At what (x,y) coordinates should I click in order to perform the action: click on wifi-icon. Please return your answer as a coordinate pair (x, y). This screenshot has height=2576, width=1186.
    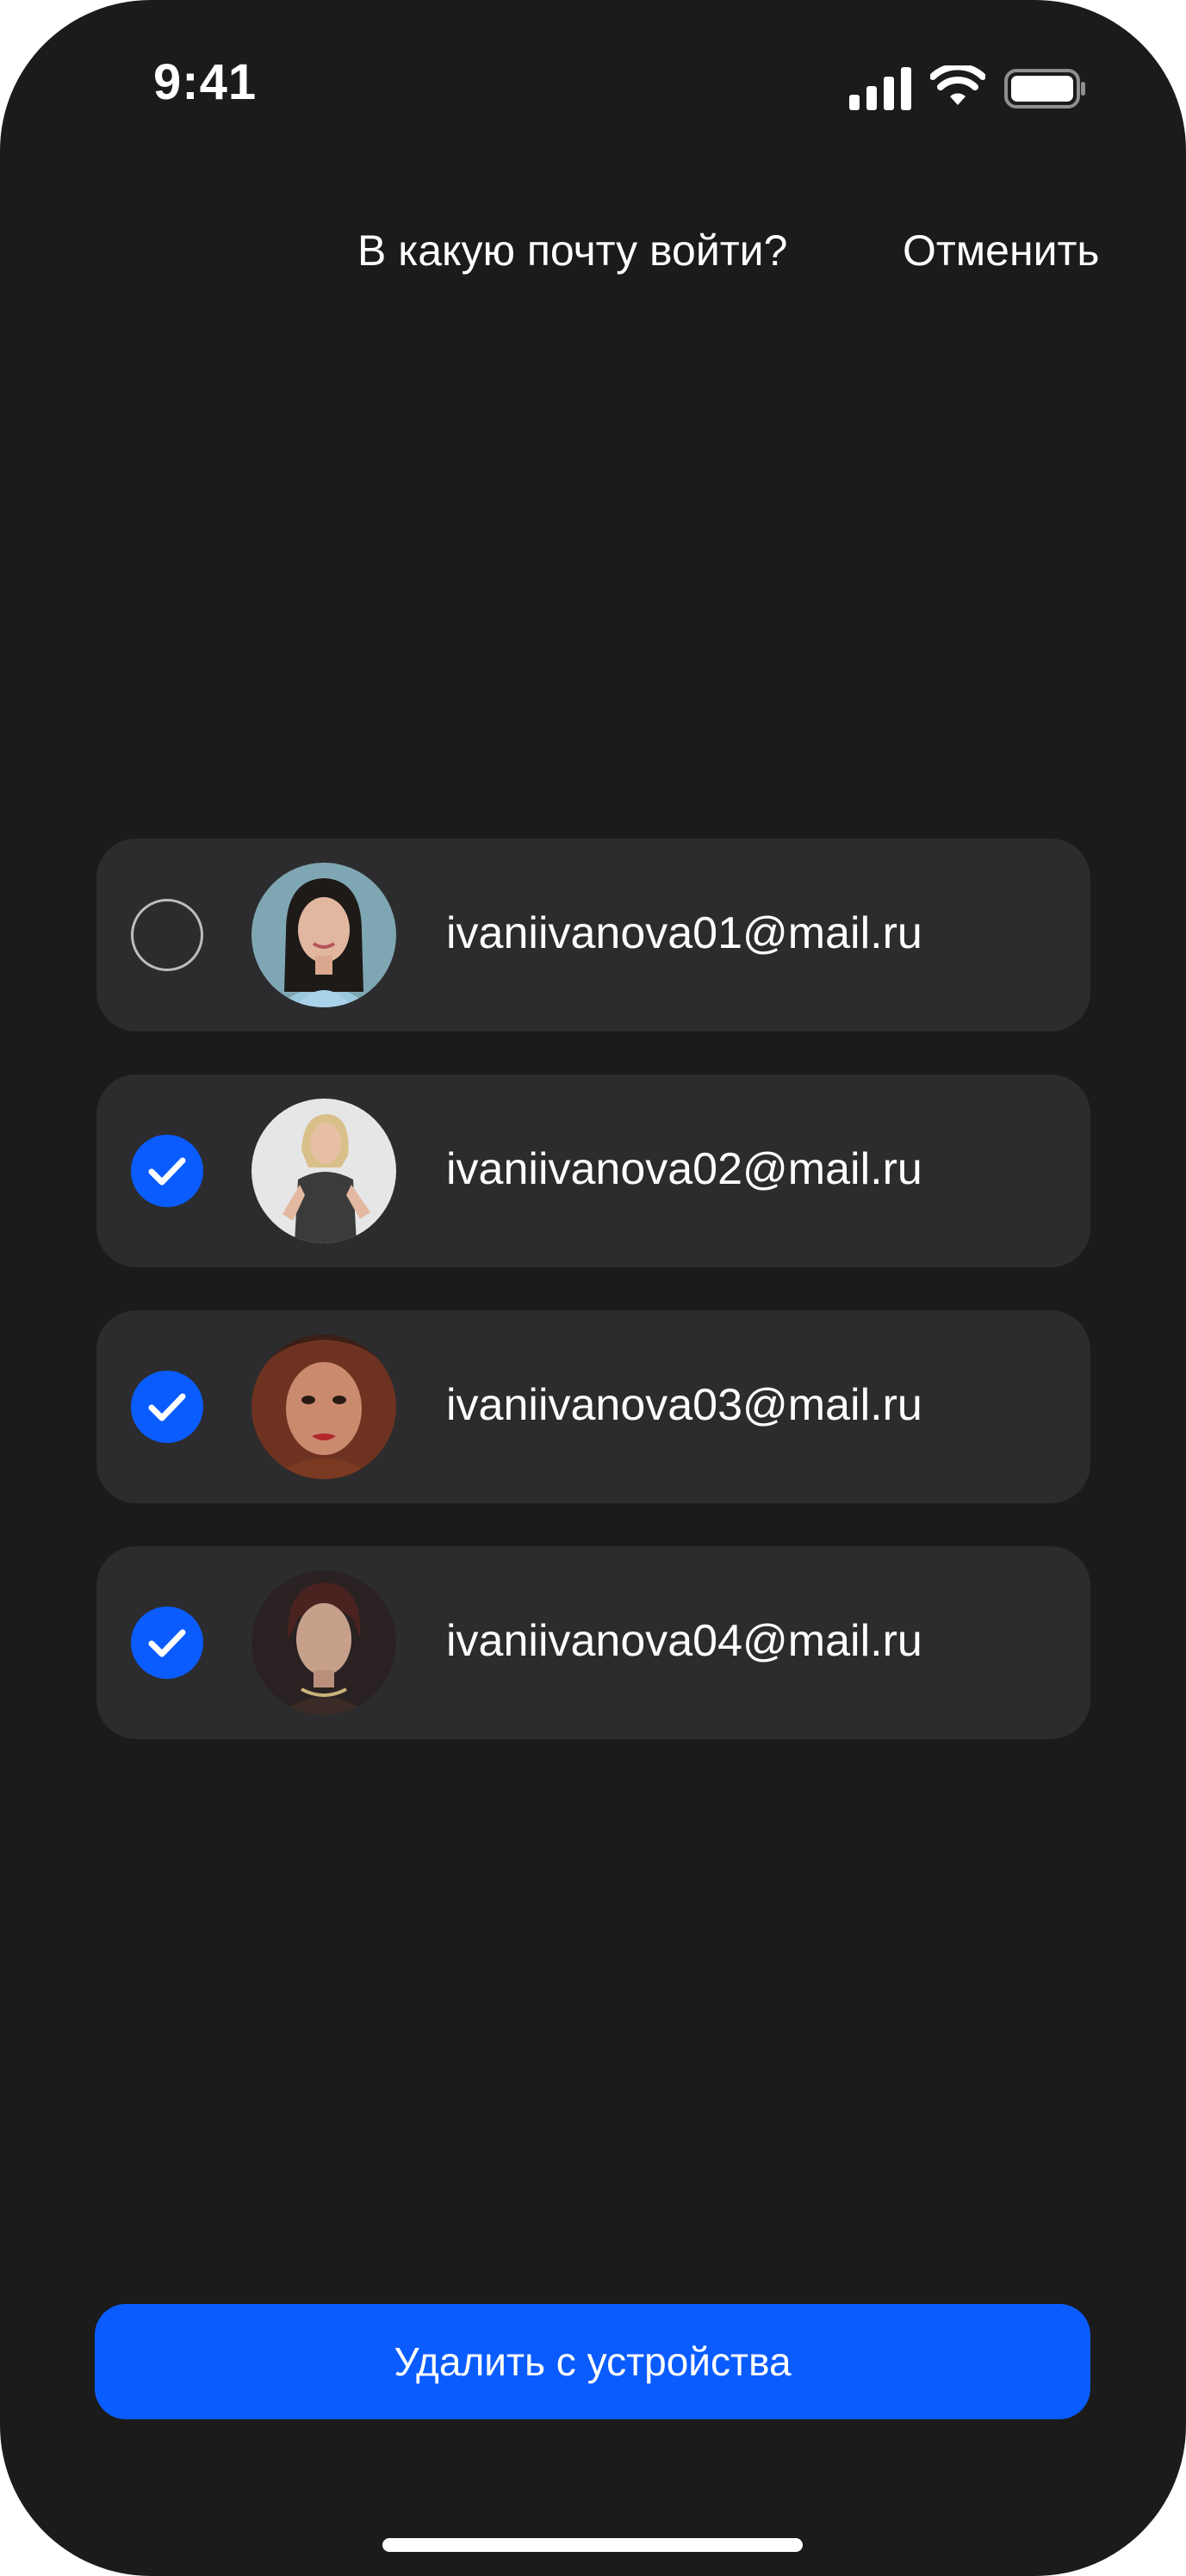
    Looking at the image, I should click on (957, 85).